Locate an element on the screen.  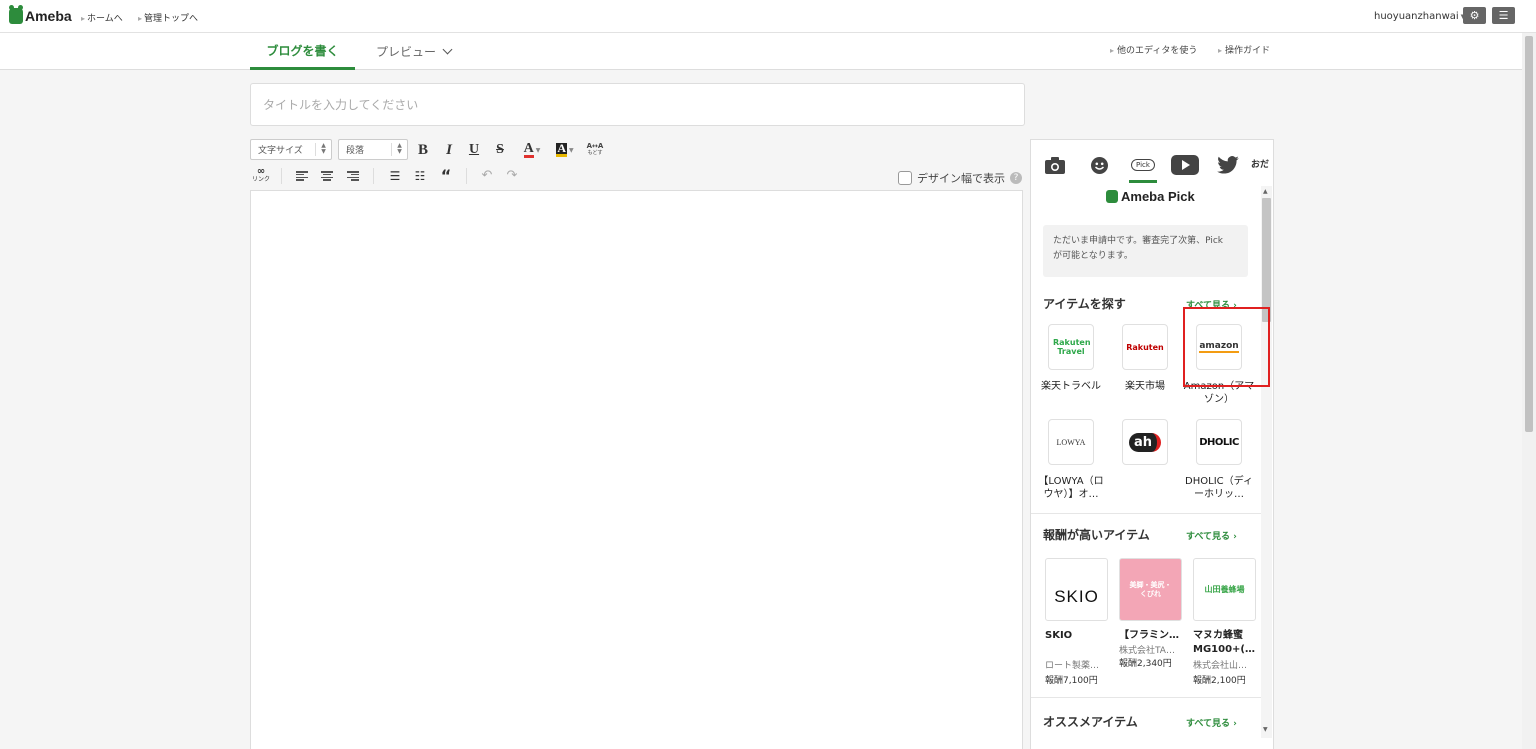
item-label-rakuten: 楽天市場 is located at coordinates (1145, 386).